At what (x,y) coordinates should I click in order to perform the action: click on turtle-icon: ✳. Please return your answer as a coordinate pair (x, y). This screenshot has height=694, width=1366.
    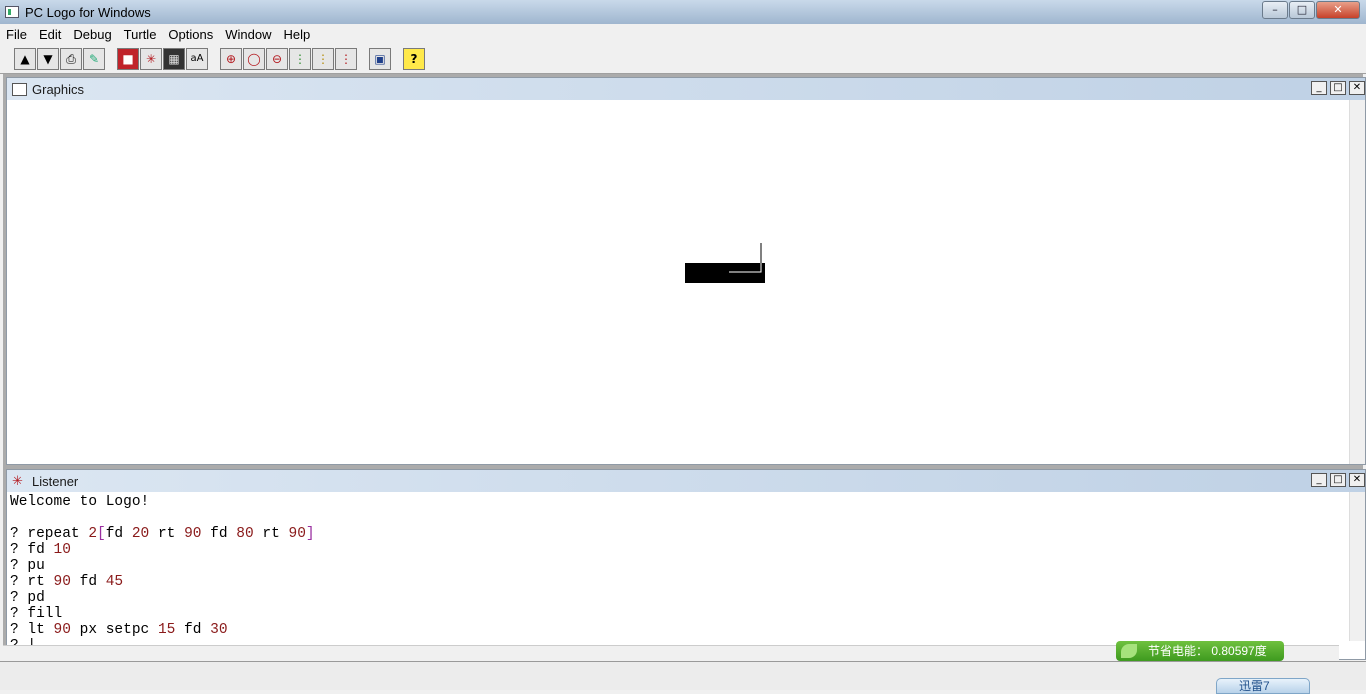
    Looking at the image, I should click on (151, 59).